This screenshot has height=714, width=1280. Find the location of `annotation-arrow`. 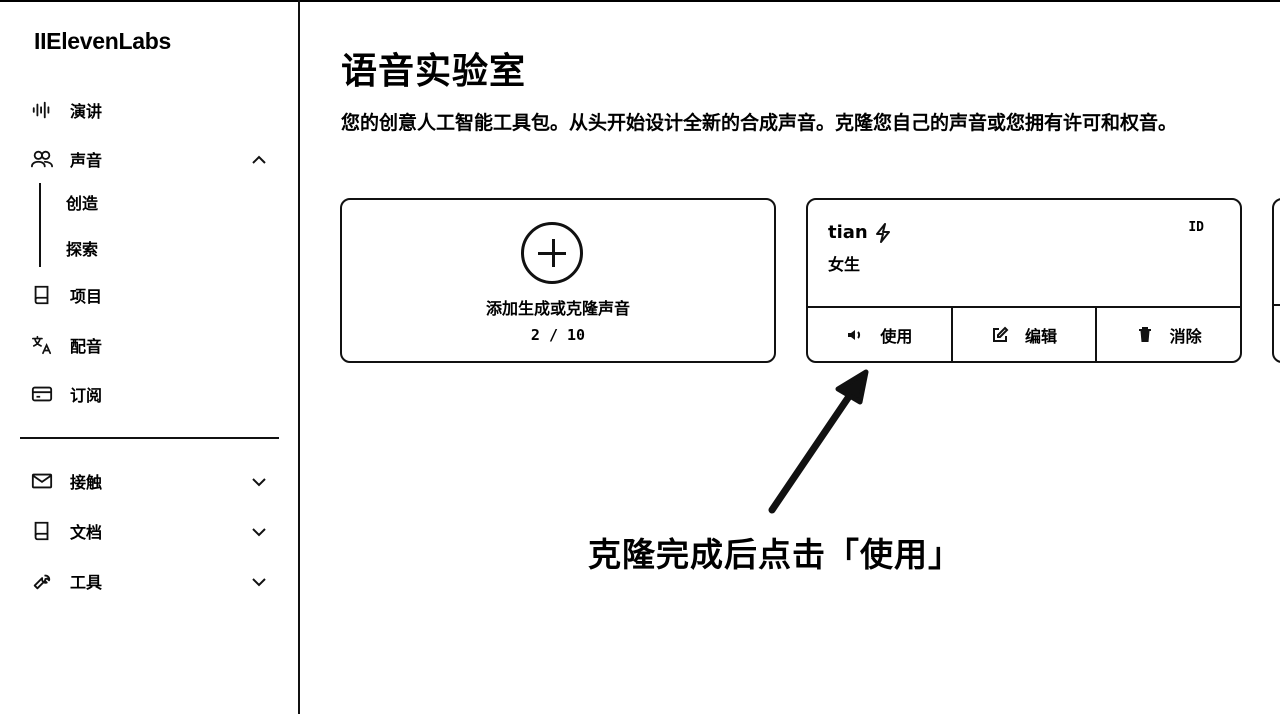

annotation-arrow is located at coordinates (818, 441).